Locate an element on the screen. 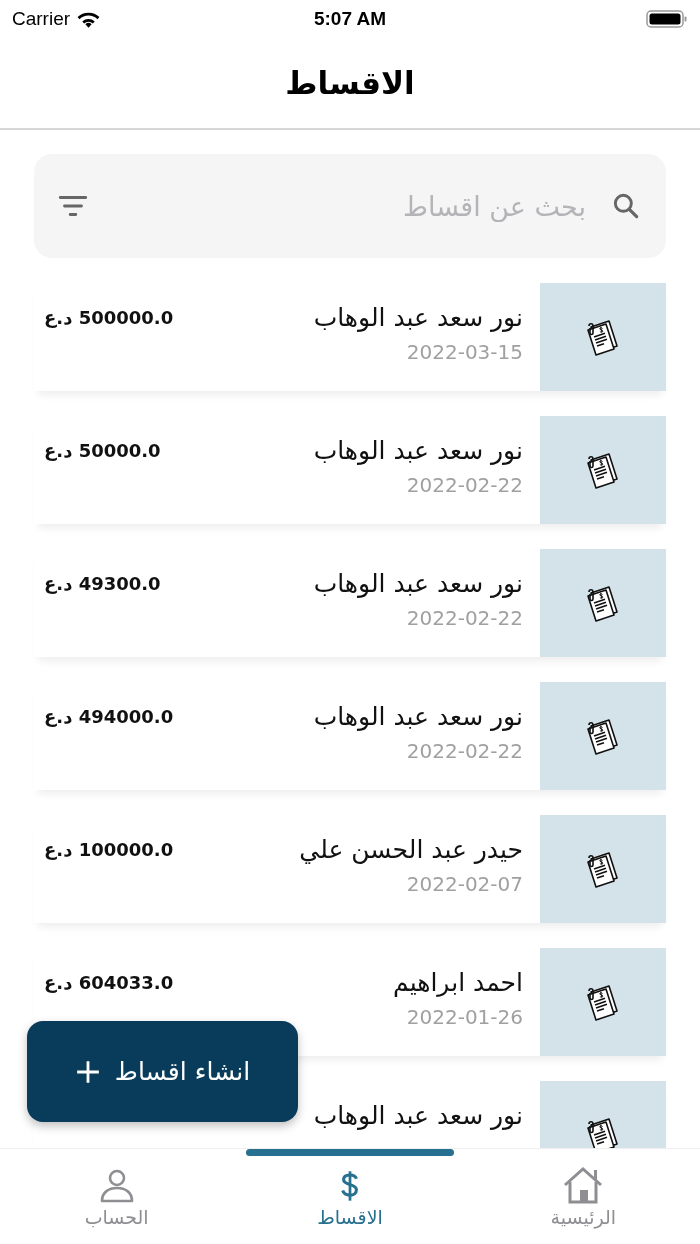  installment-date: 2022-02-07 is located at coordinates (464, 884).